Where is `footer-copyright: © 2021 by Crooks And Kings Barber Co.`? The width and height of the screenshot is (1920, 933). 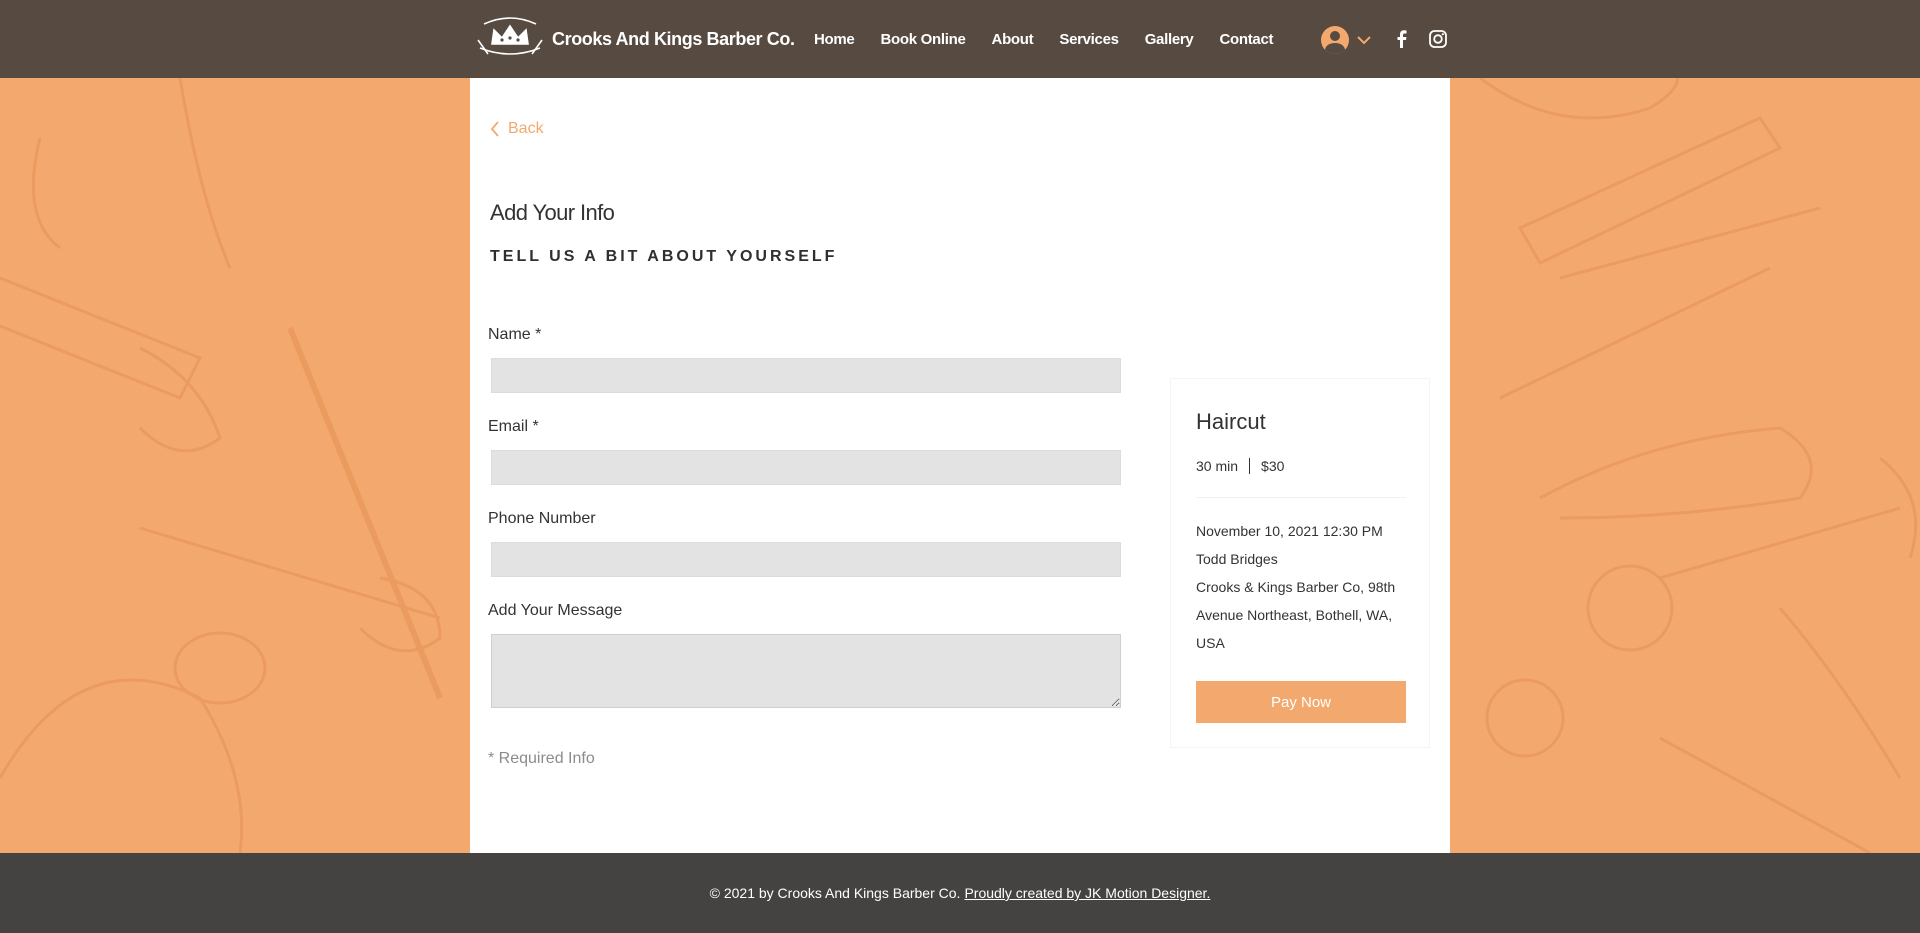 footer-copyright: © 2021 by Crooks And Kings Barber Co. is located at coordinates (835, 893).